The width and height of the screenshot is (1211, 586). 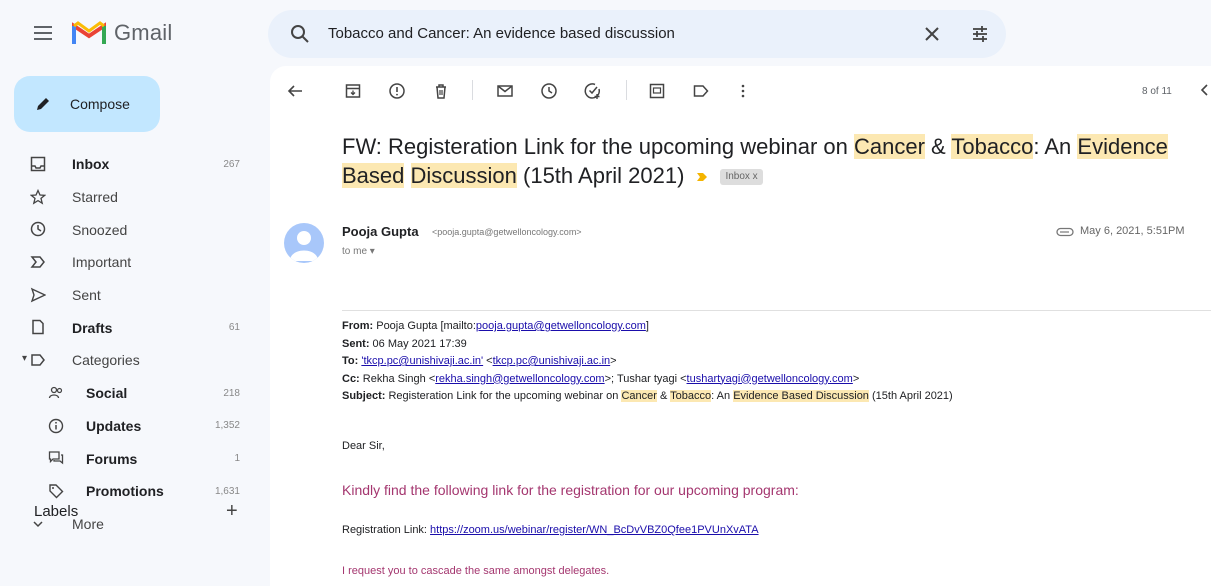 I want to click on star-icon, so click(x=38, y=196).